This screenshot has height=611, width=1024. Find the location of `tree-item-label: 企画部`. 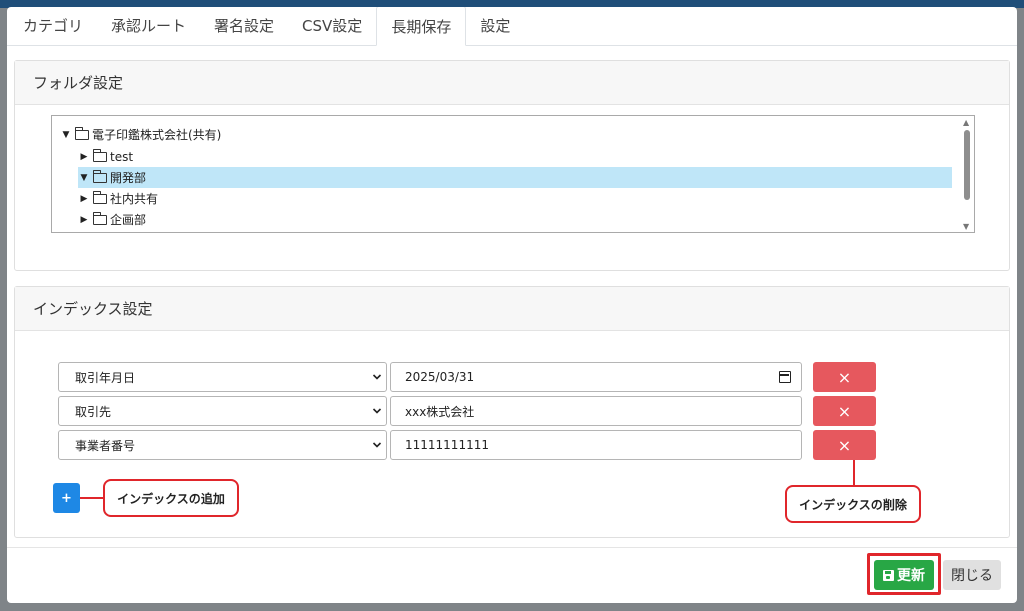

tree-item-label: 企画部 is located at coordinates (128, 220).